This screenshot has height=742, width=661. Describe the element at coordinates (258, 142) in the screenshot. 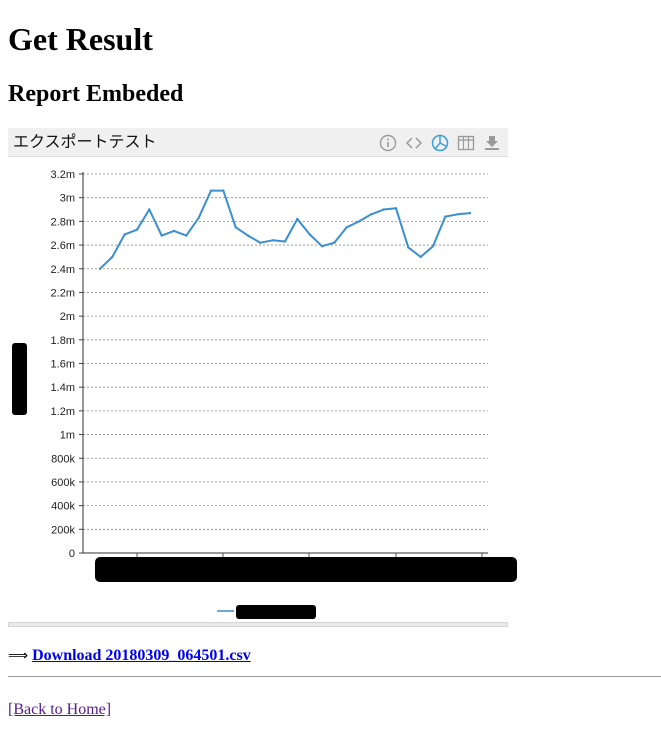

I see `widget-header: エクスポートテスト` at that location.